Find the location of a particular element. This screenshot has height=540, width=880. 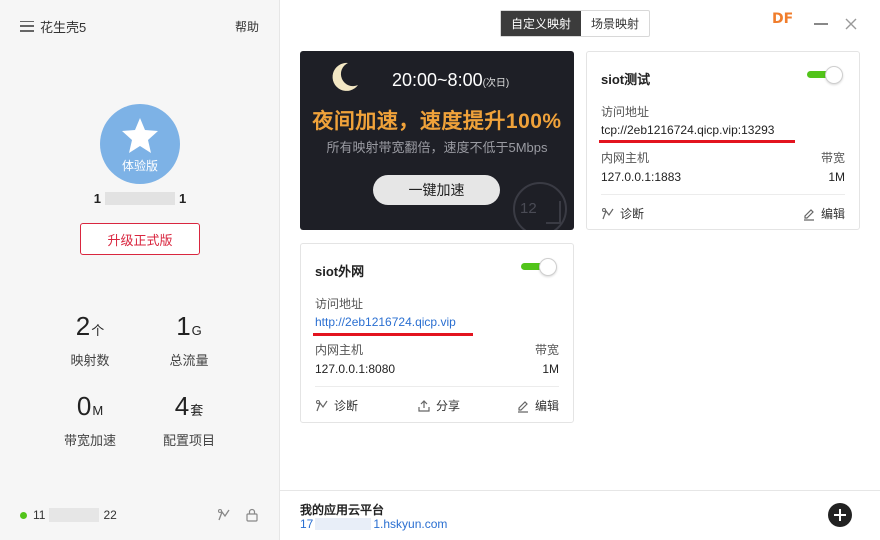

stat-value: 4 is located at coordinates (182, 406).